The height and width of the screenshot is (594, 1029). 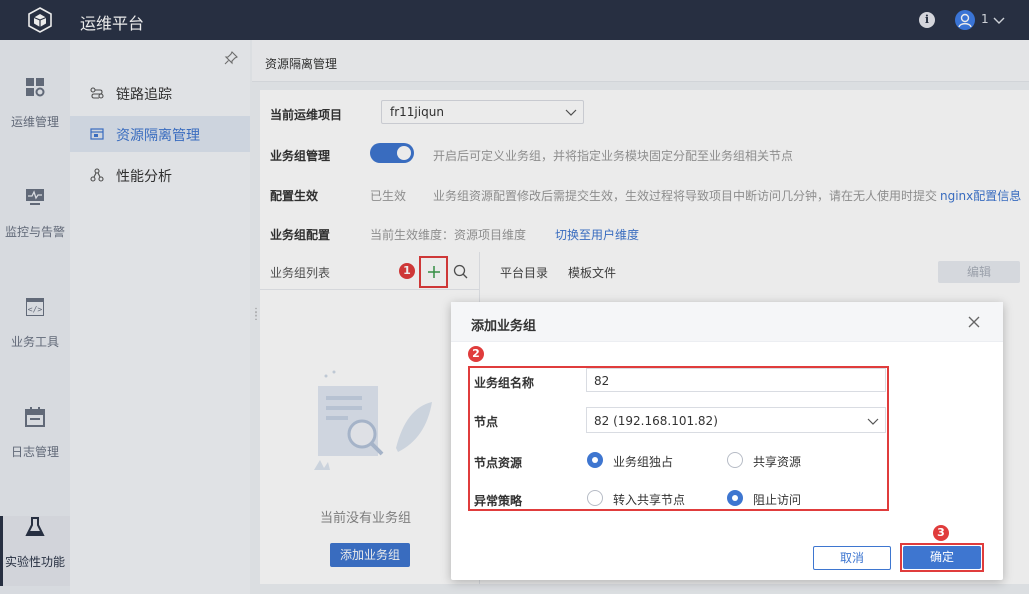 I want to click on node-resource-label: 节点资源, so click(x=498, y=463).